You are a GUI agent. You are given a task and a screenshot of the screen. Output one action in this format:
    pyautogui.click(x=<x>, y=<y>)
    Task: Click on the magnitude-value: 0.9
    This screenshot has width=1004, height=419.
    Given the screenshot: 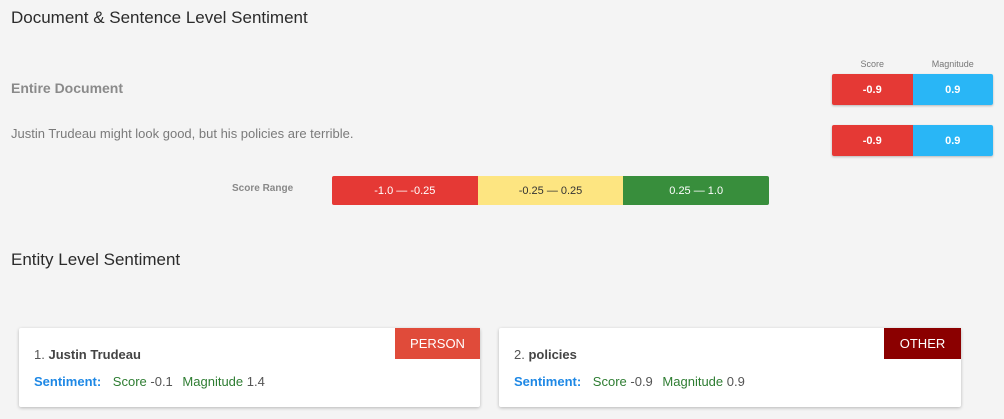 What is the action you would take?
    pyautogui.click(x=735, y=381)
    